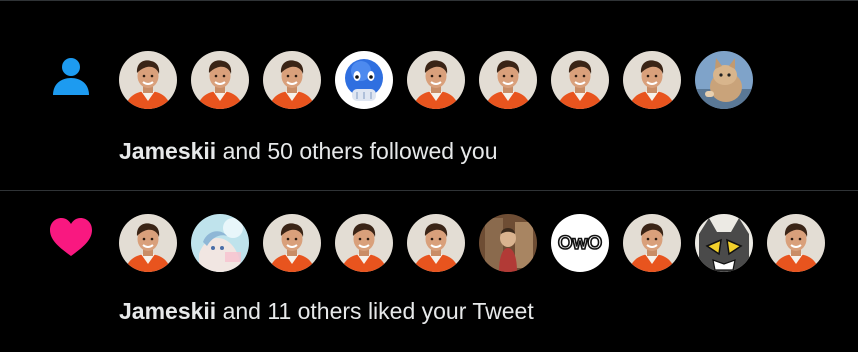 The width and height of the screenshot is (858, 352). I want to click on notification-message: Jameskii and 50 others followed you, so click(308, 151).